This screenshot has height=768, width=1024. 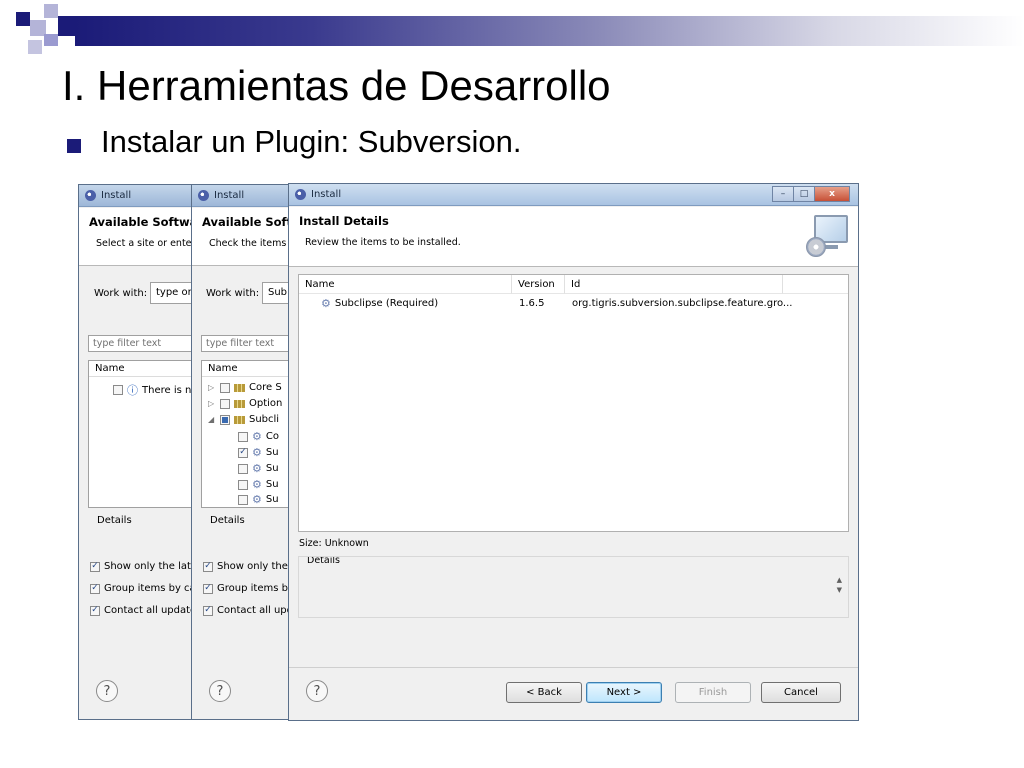 What do you see at coordinates (573, 587) in the screenshot?
I see `details-panel: Details ▲ ▼` at bounding box center [573, 587].